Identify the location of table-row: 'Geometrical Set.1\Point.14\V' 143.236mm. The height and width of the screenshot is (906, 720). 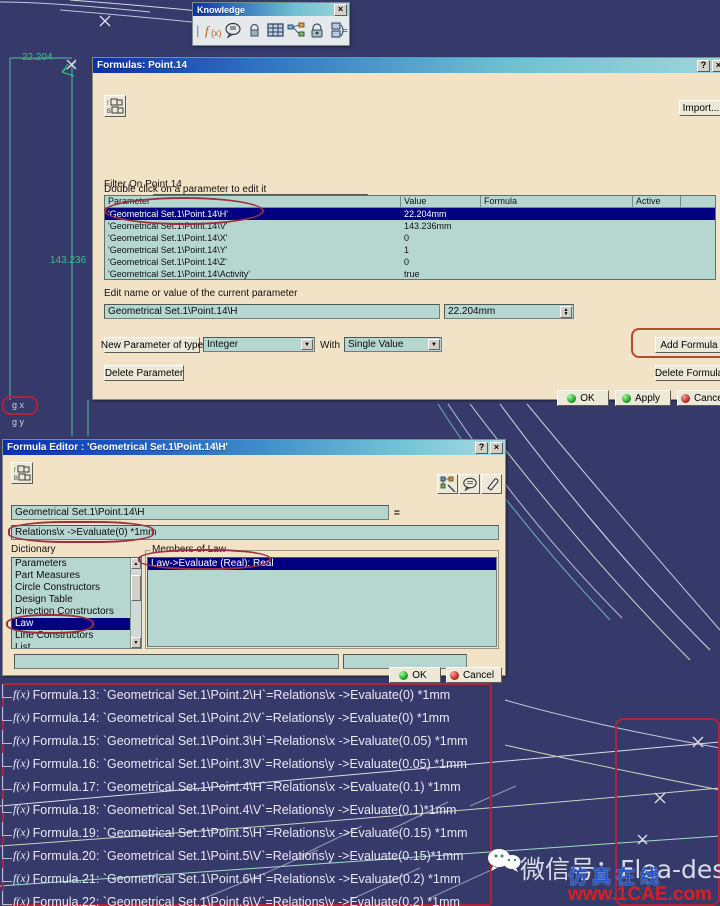
(410, 226).